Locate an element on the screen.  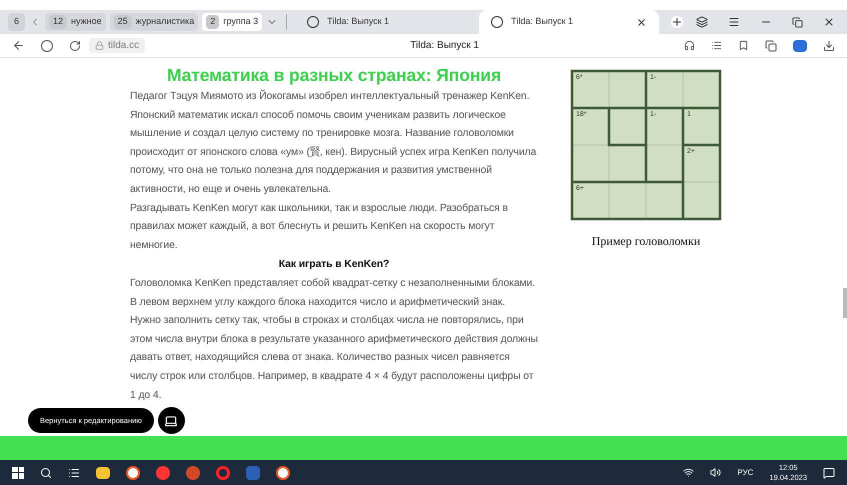
screen-button is located at coordinates (171, 420).